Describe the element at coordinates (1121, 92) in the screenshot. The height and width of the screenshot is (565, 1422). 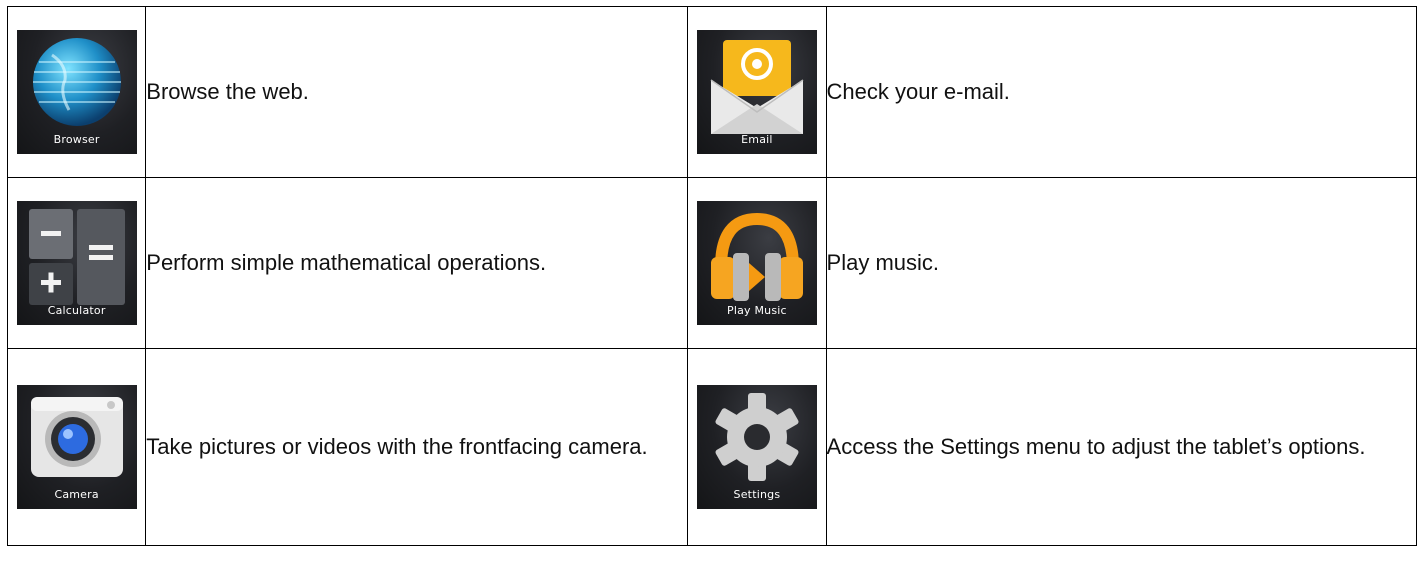
I see `app-description: Check your e-mail.` at that location.